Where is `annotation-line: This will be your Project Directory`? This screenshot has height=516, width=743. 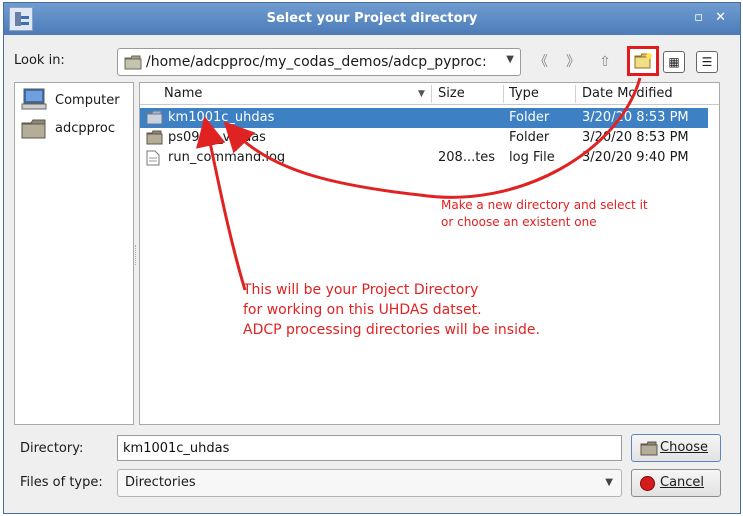
annotation-line: This will be your Project Directory is located at coordinates (361, 290).